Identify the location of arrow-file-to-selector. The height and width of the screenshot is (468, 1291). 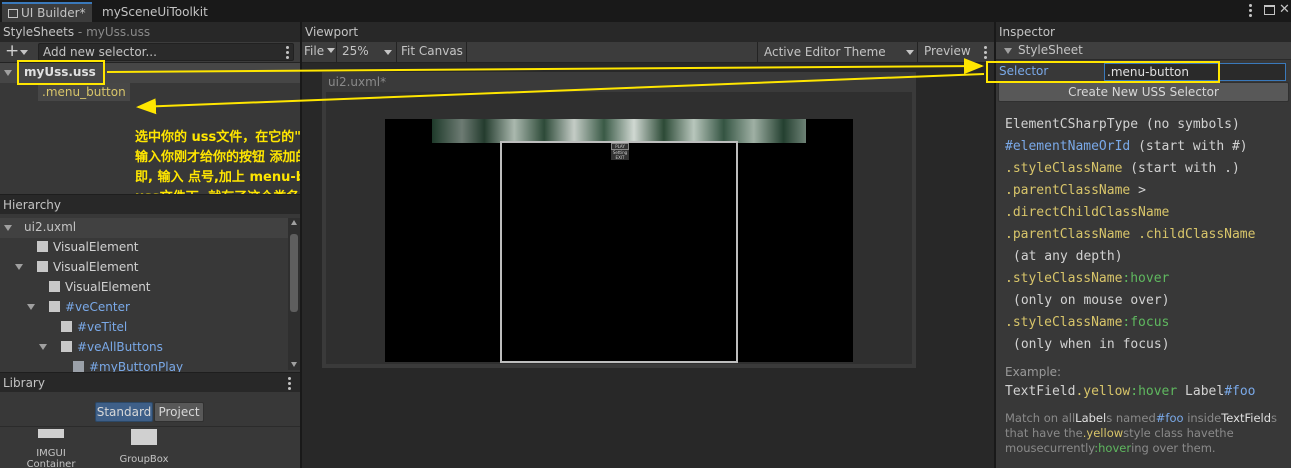
(545, 66).